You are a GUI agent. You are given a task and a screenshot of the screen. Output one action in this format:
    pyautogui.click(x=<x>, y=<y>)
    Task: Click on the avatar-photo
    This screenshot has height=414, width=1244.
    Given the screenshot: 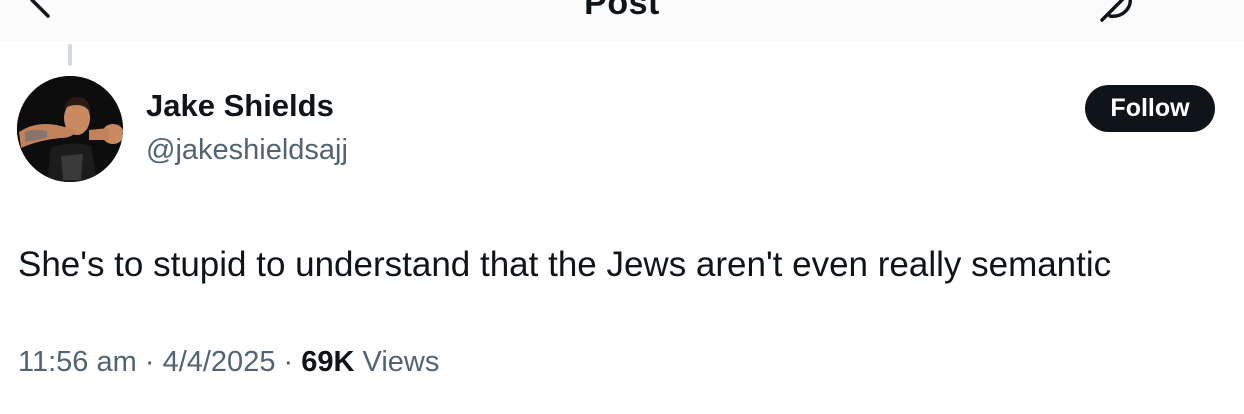 What is the action you would take?
    pyautogui.click(x=70, y=129)
    